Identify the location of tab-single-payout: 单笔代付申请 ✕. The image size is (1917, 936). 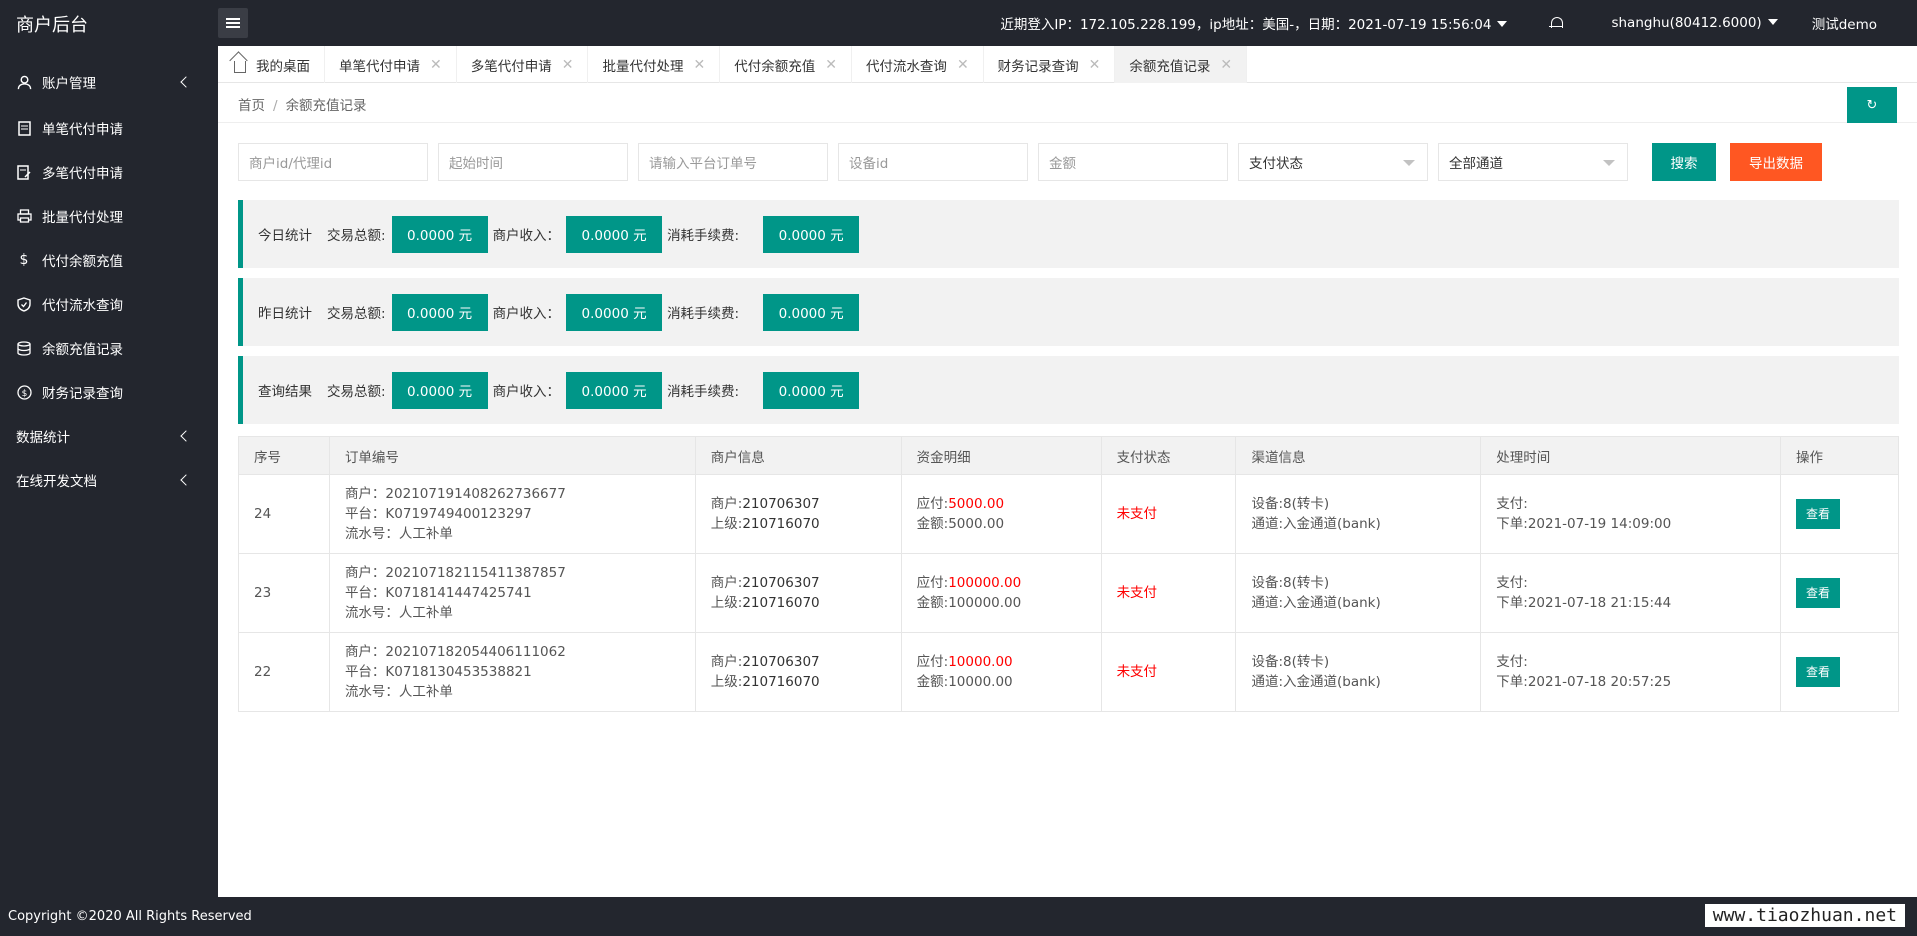
(391, 64).